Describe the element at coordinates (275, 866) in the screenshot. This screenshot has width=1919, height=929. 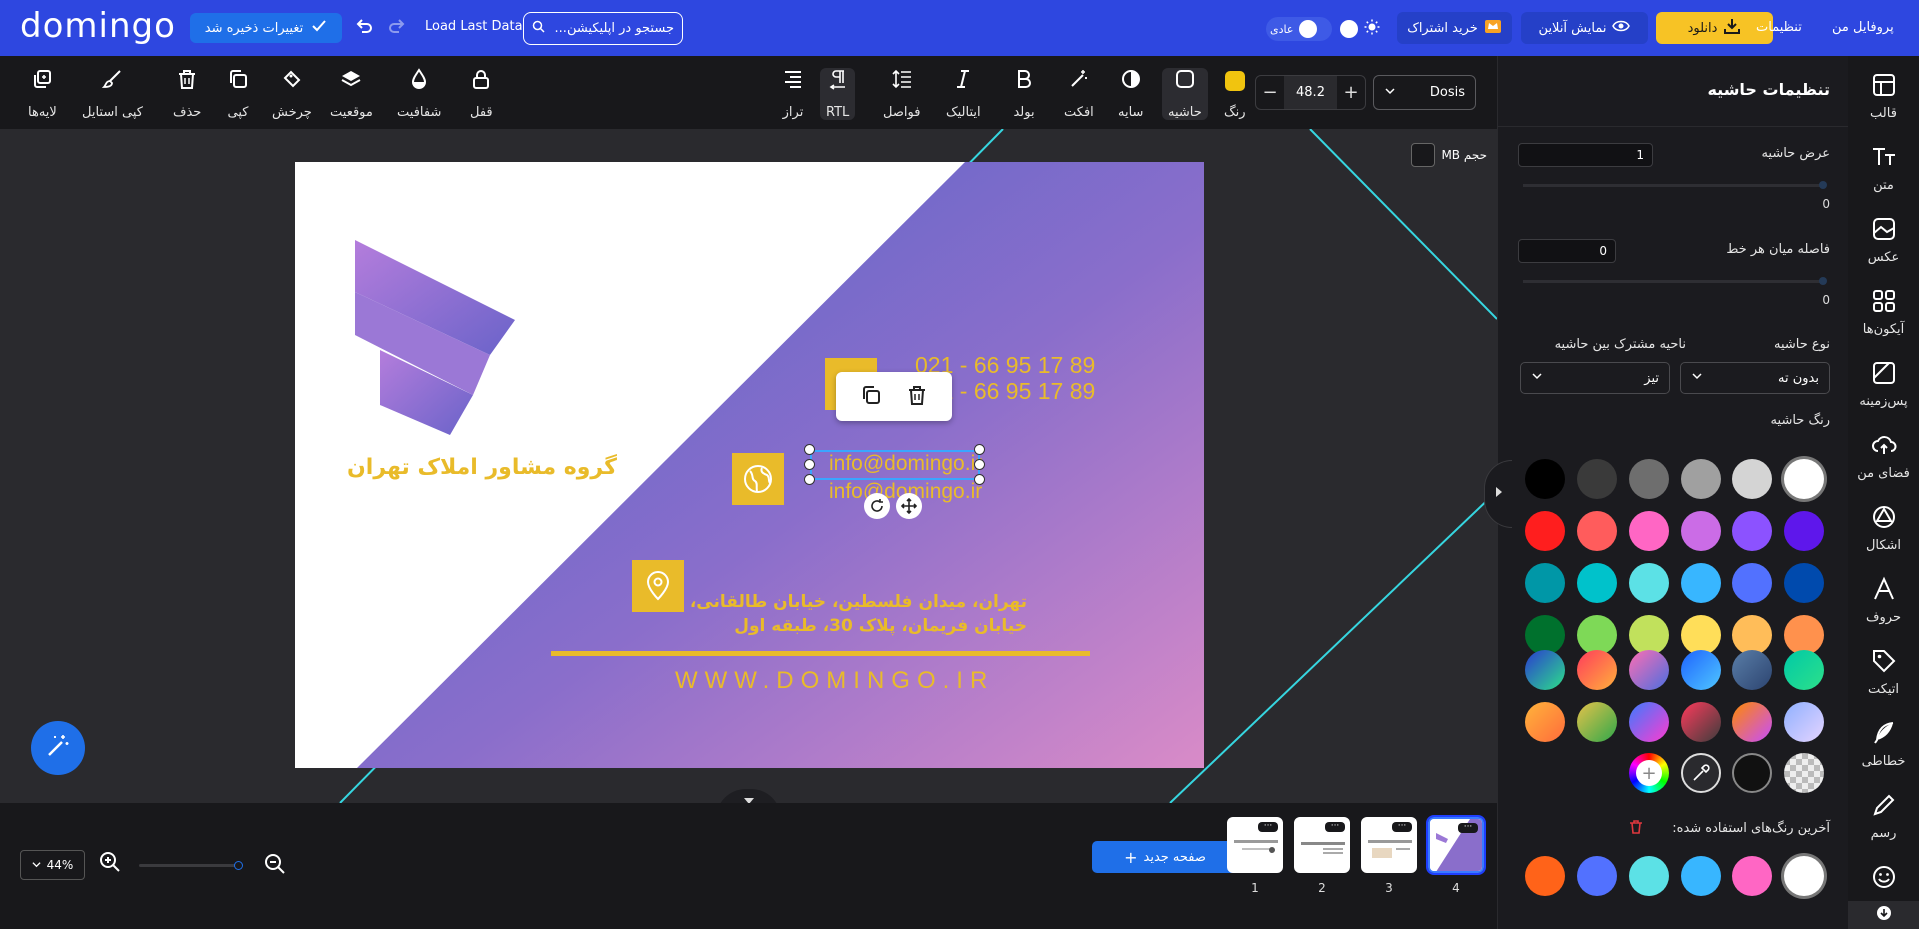
I see `zoom-out-icon` at that location.